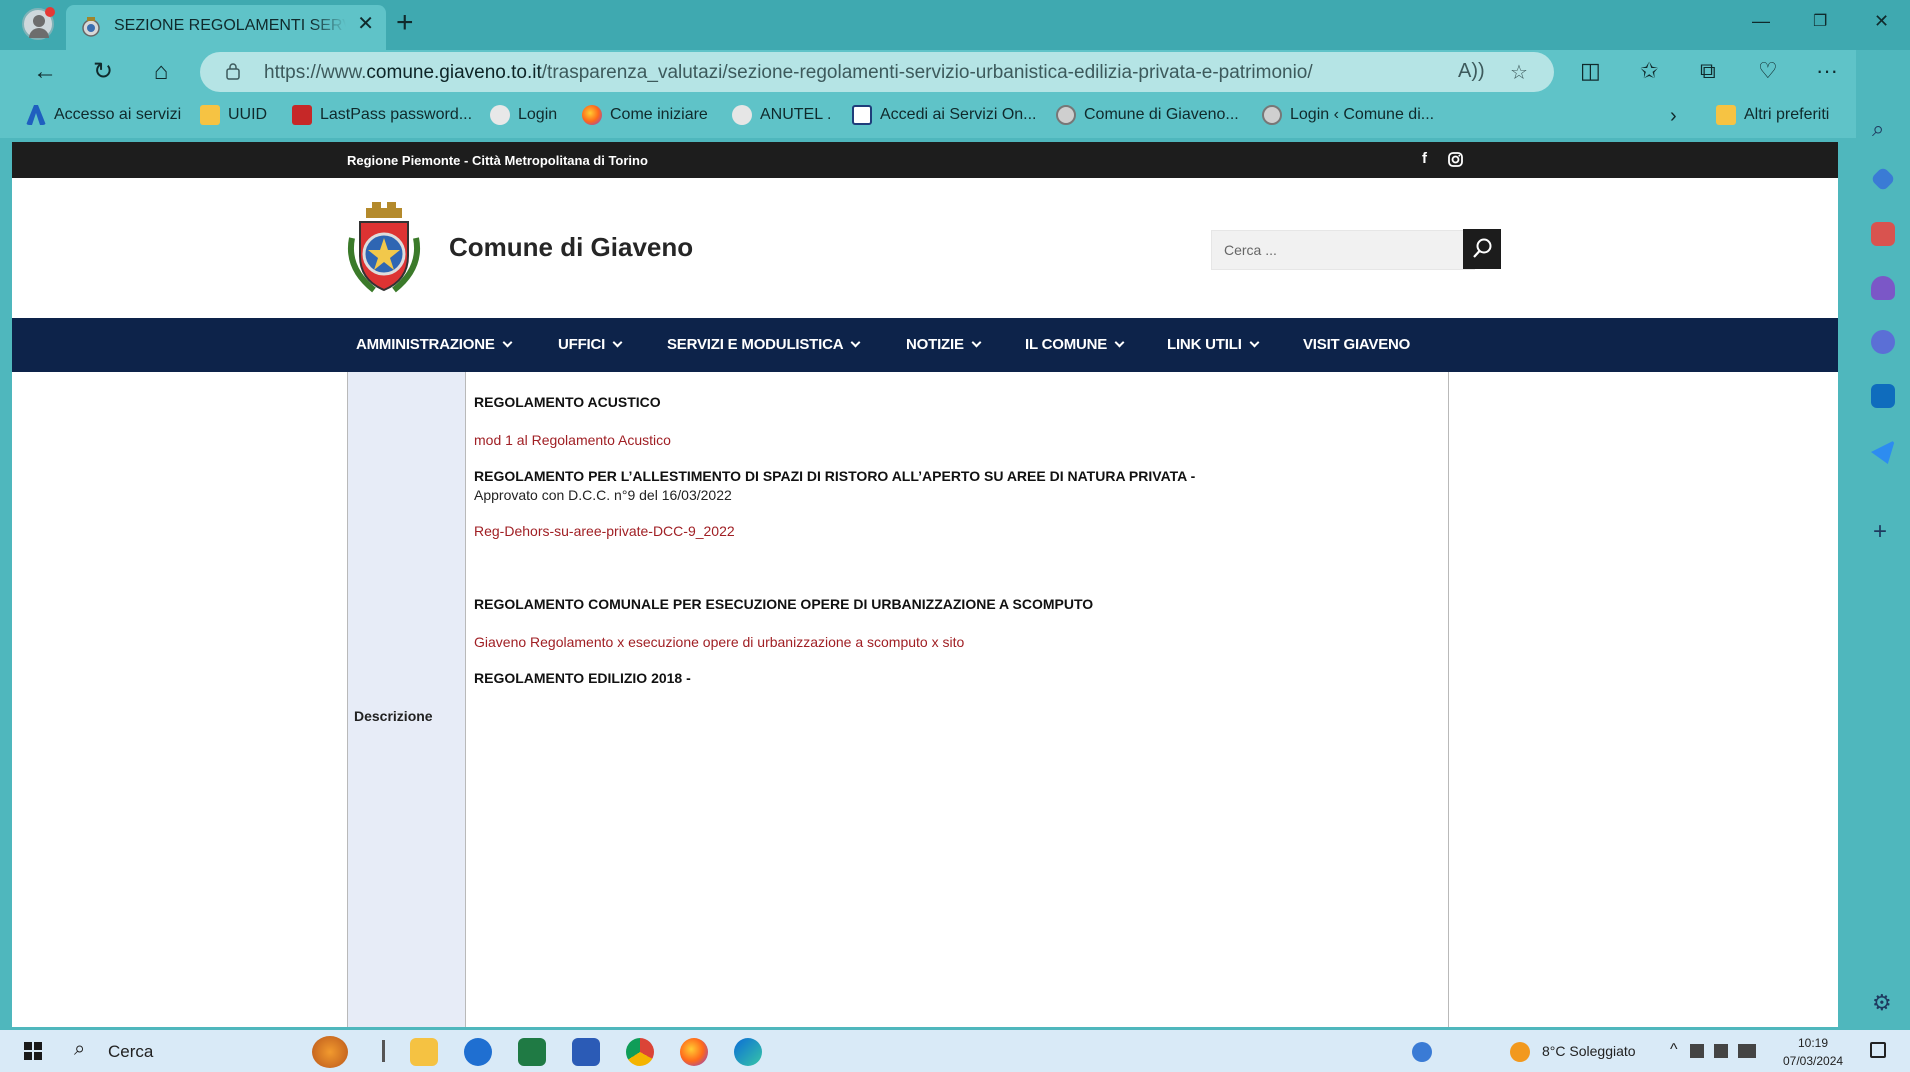 The width and height of the screenshot is (1910, 1072). Describe the element at coordinates (603, 495) in the screenshot. I see `approval-text: Approvato con D.C.C. n°9 del 16/03/2022` at that location.